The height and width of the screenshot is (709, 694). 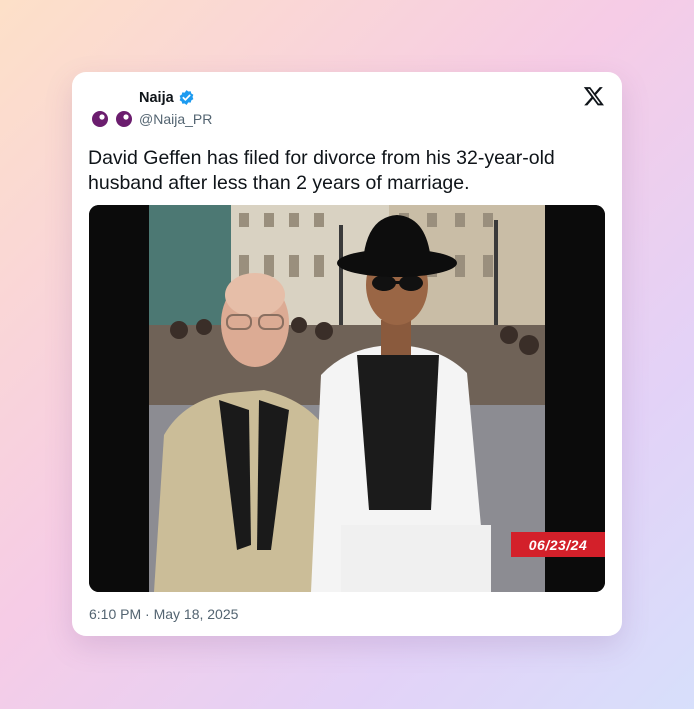 I want to click on author-name-row: Naija, so click(x=167, y=97).